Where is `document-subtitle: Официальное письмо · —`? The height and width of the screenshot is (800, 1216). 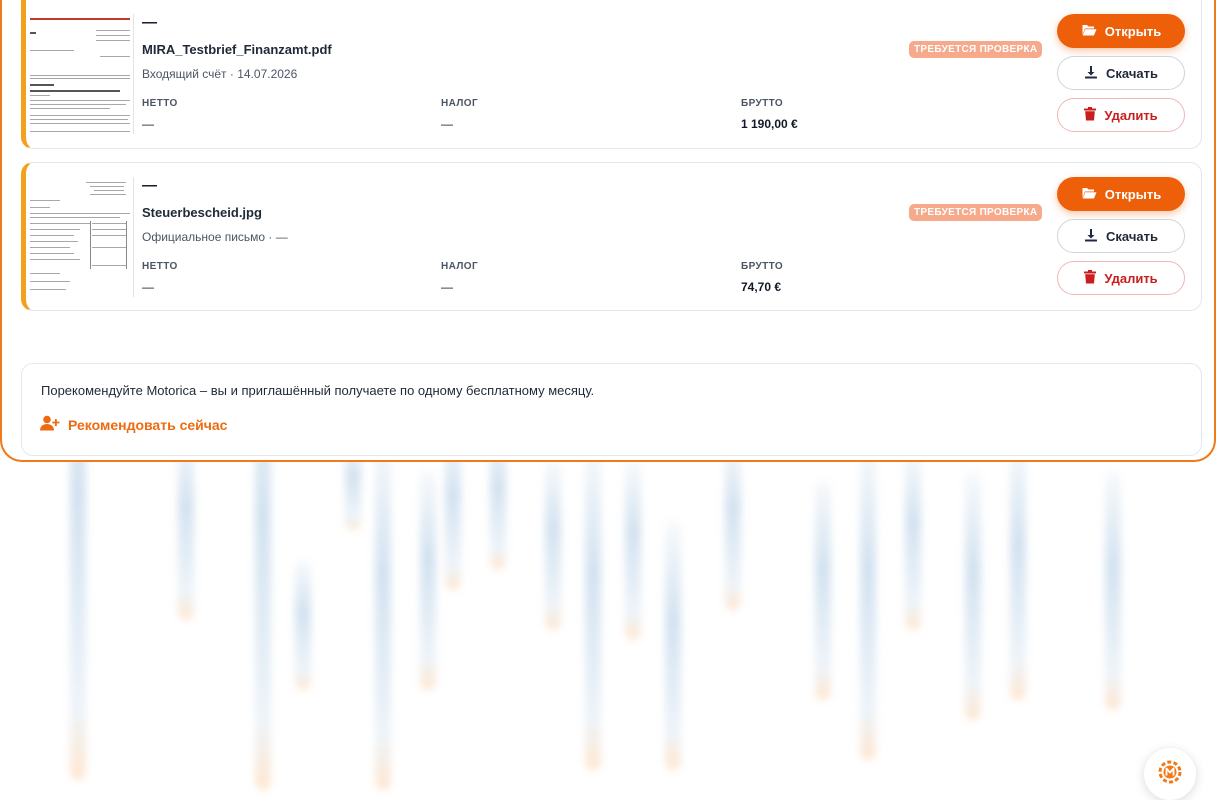 document-subtitle: Официальное письмо · — is located at coordinates (215, 237).